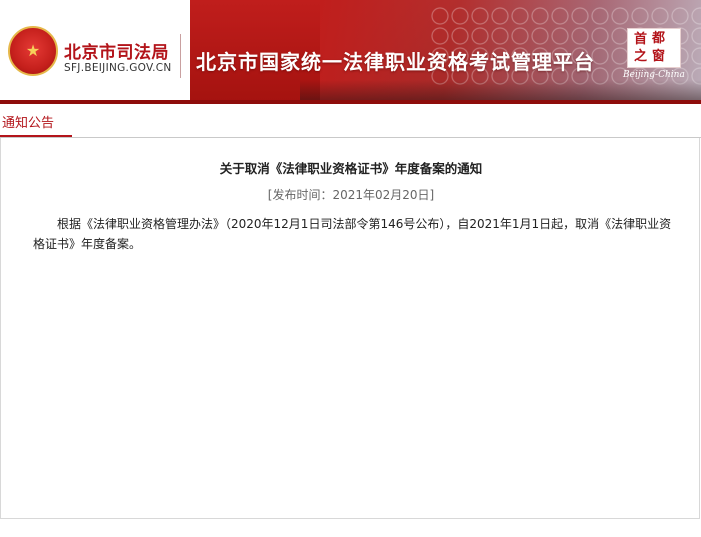 Image resolution: width=701 pixels, height=537 pixels. What do you see at coordinates (659, 38) in the screenshot?
I see `seal-char: 都` at bounding box center [659, 38].